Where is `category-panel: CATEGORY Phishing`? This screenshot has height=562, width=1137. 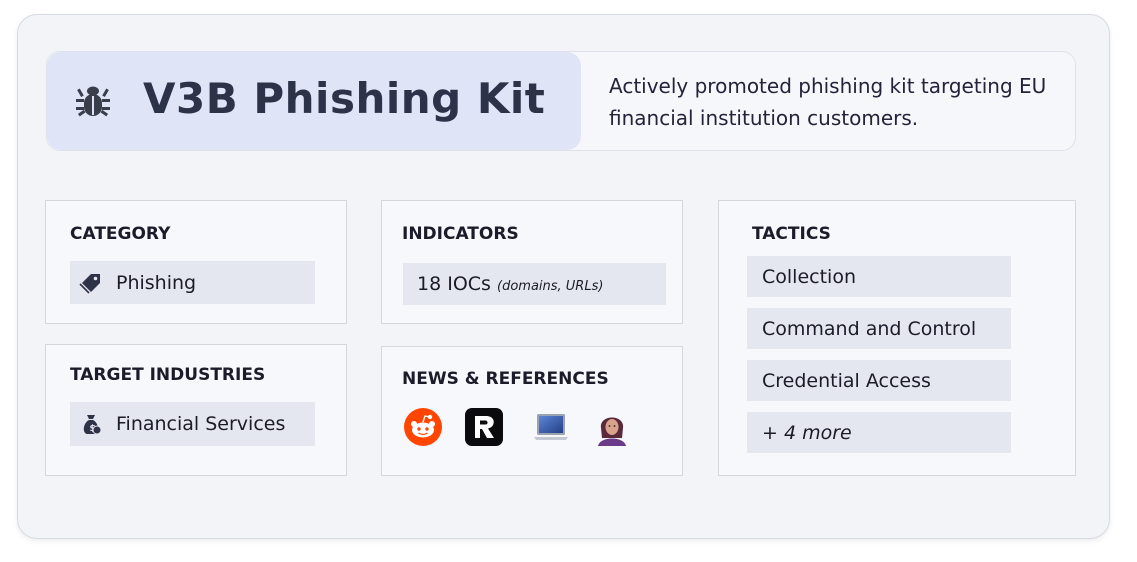 category-panel: CATEGORY Phishing is located at coordinates (196, 262).